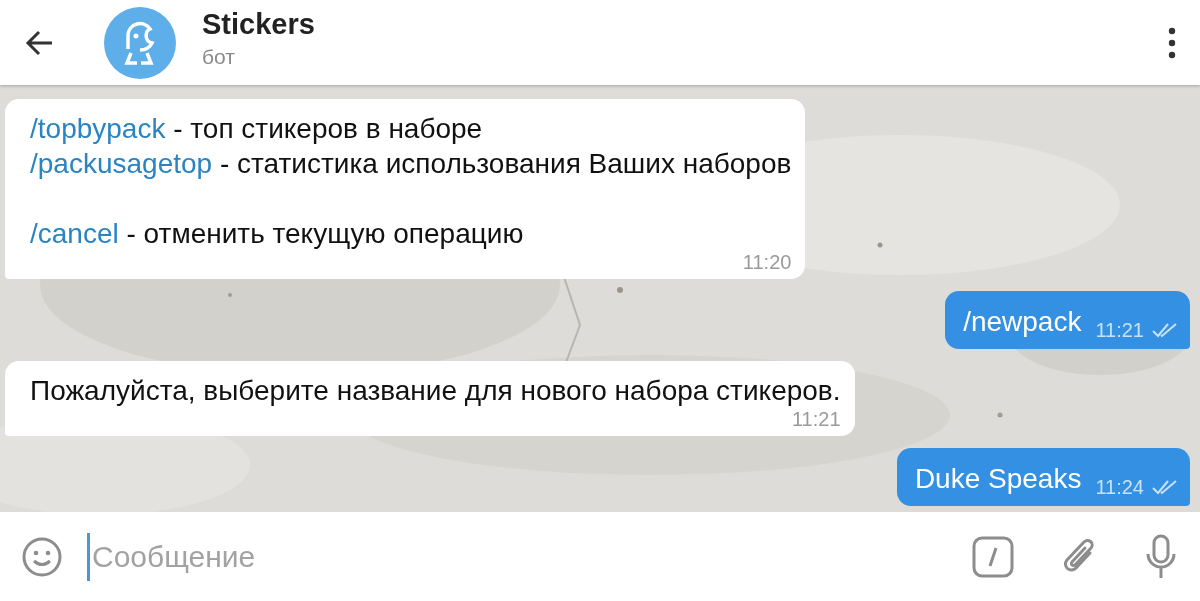 The height and width of the screenshot is (601, 1200). I want to click on command-link: /packusagetop, so click(121, 163).